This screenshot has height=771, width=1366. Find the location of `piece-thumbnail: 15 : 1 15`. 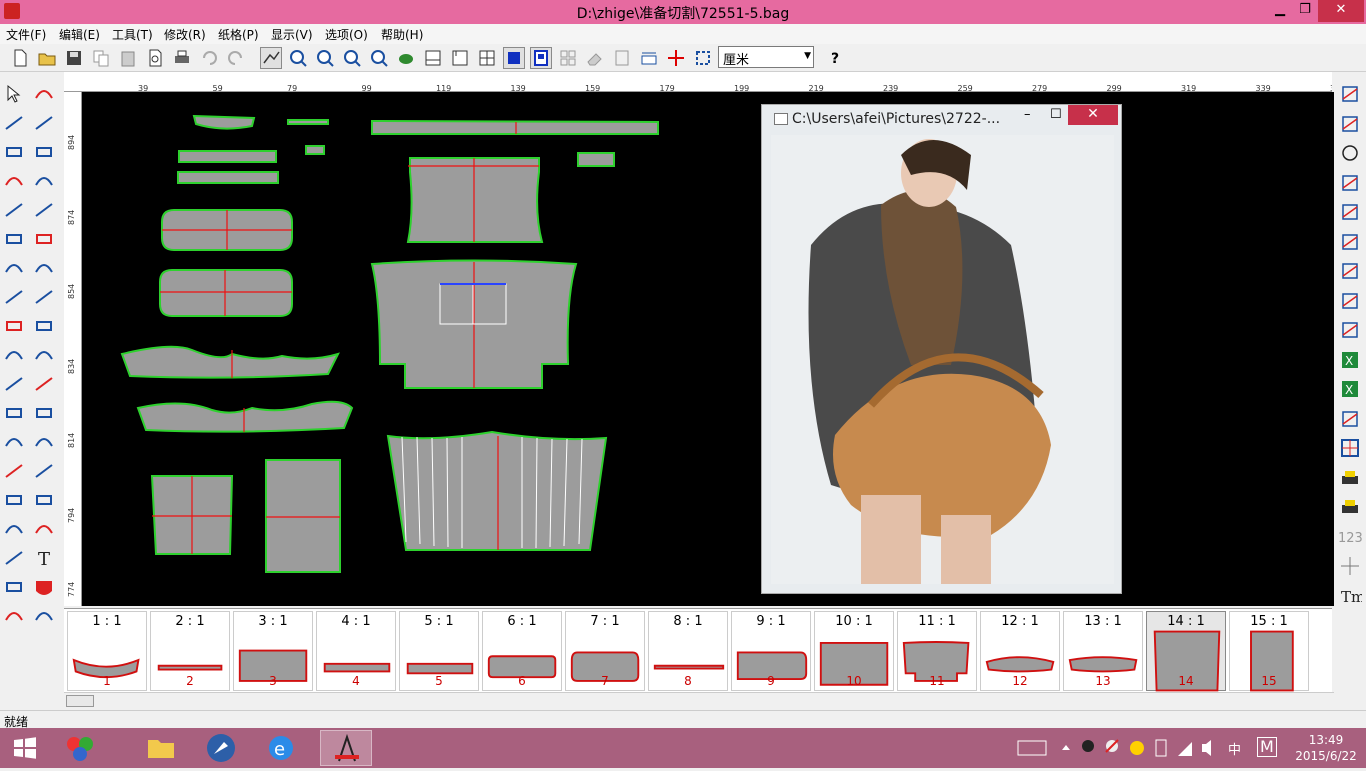

piece-thumbnail: 15 : 1 15 is located at coordinates (1269, 651).